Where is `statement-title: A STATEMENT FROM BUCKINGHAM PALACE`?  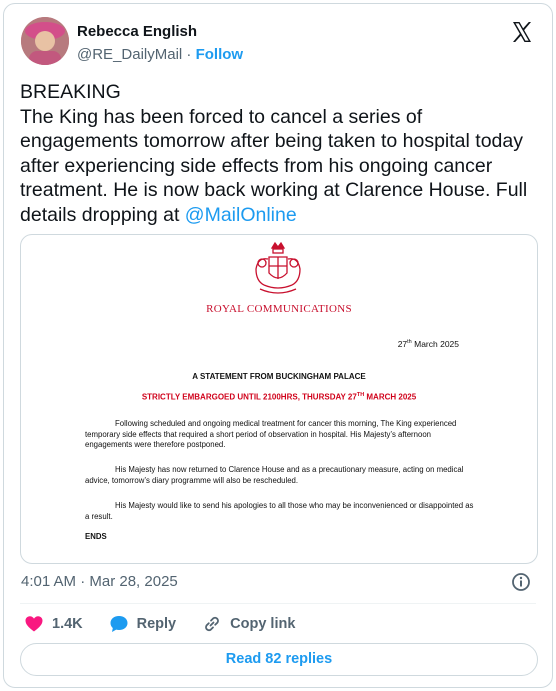
statement-title: A STATEMENT FROM BUCKINGHAM PALACE is located at coordinates (279, 376).